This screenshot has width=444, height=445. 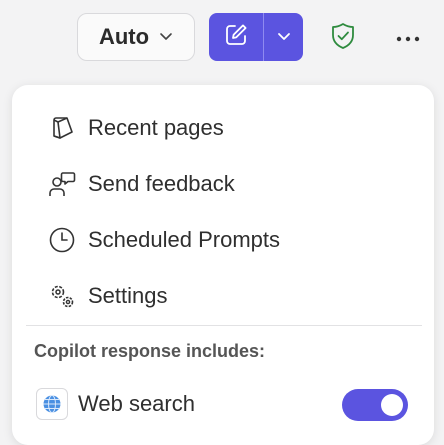 I want to click on section-heading: Copilot response includes:, so click(x=150, y=351).